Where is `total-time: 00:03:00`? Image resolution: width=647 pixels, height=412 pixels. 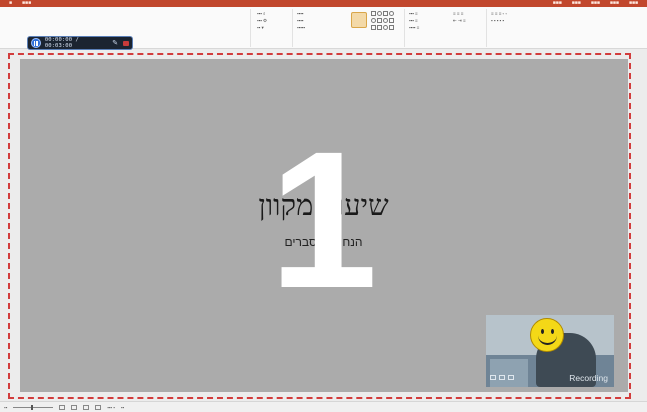
total-time: 00:03:00 is located at coordinates (58, 46).